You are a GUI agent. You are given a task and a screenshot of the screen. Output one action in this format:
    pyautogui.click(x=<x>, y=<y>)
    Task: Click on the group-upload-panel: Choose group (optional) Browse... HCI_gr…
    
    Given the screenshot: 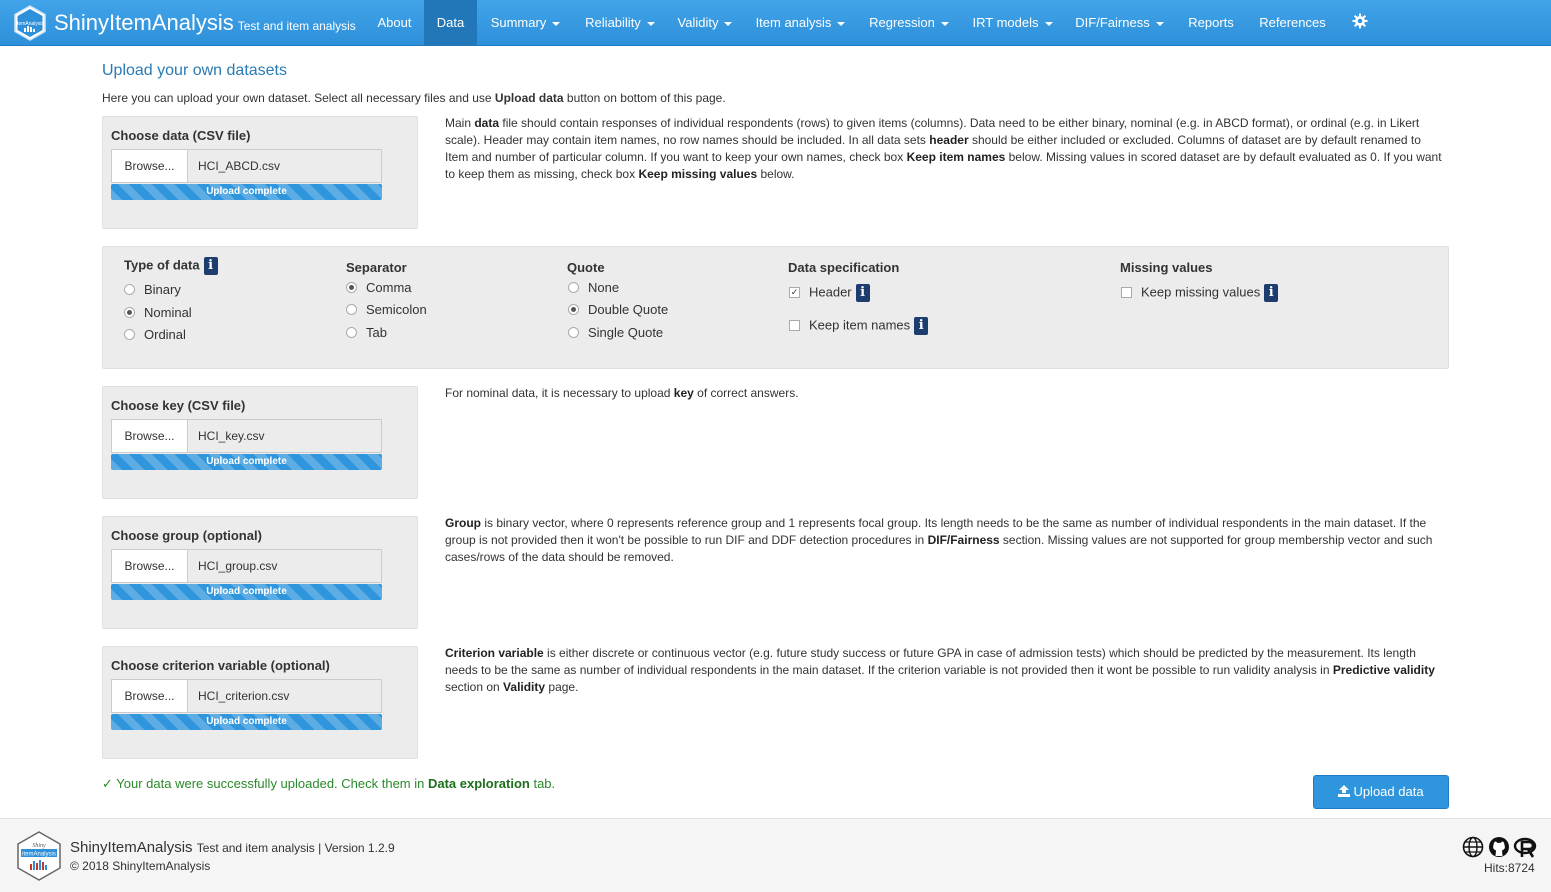 What is the action you would take?
    pyautogui.click(x=260, y=572)
    